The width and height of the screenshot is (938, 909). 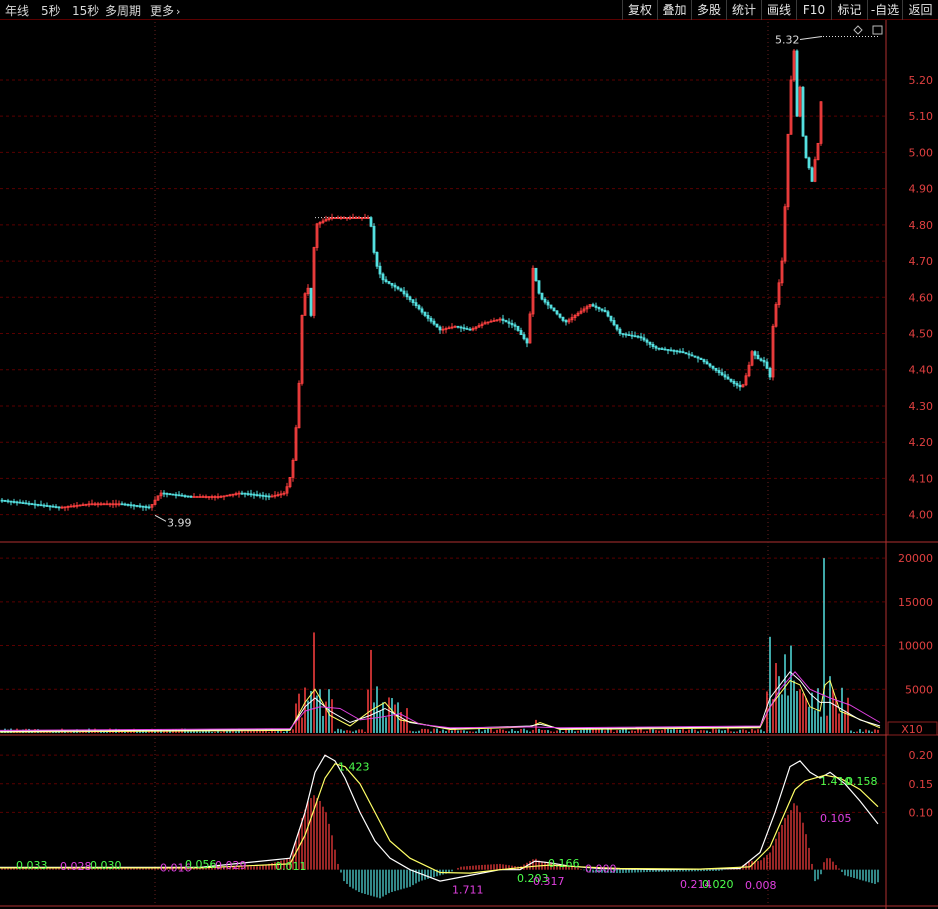 What do you see at coordinates (708, 10) in the screenshot?
I see `multi-stock-button: 多股` at bounding box center [708, 10].